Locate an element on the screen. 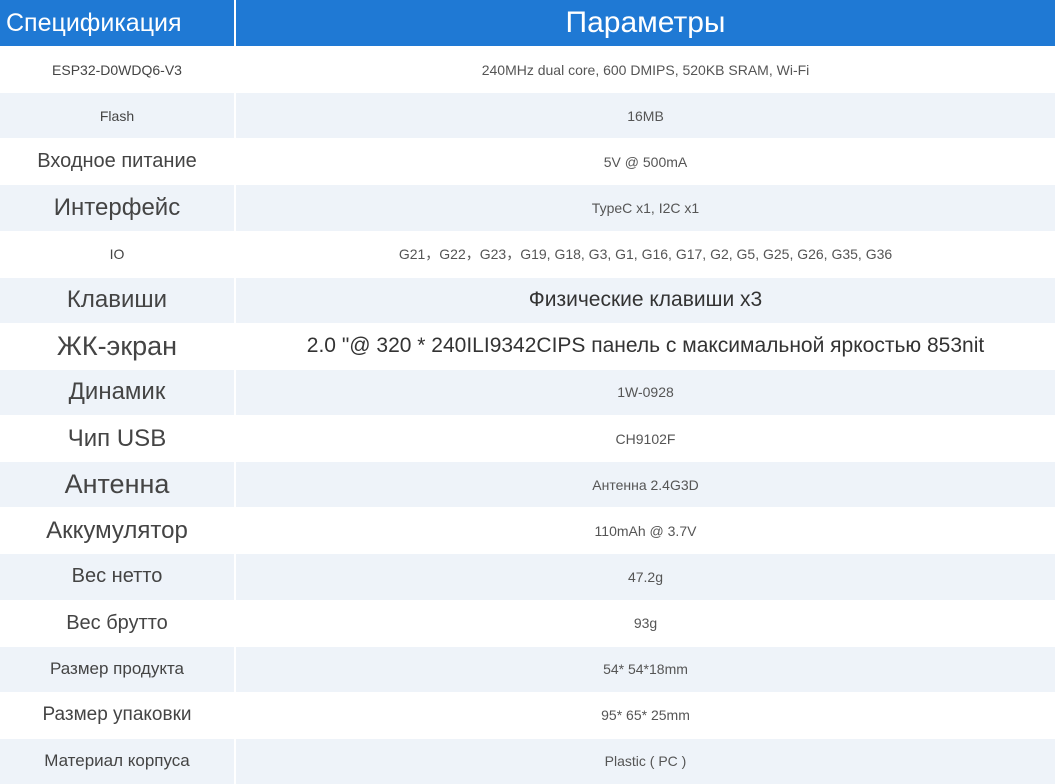 The image size is (1055, 784). value-cell: TypeC x1, I2C x1 is located at coordinates (645, 207).